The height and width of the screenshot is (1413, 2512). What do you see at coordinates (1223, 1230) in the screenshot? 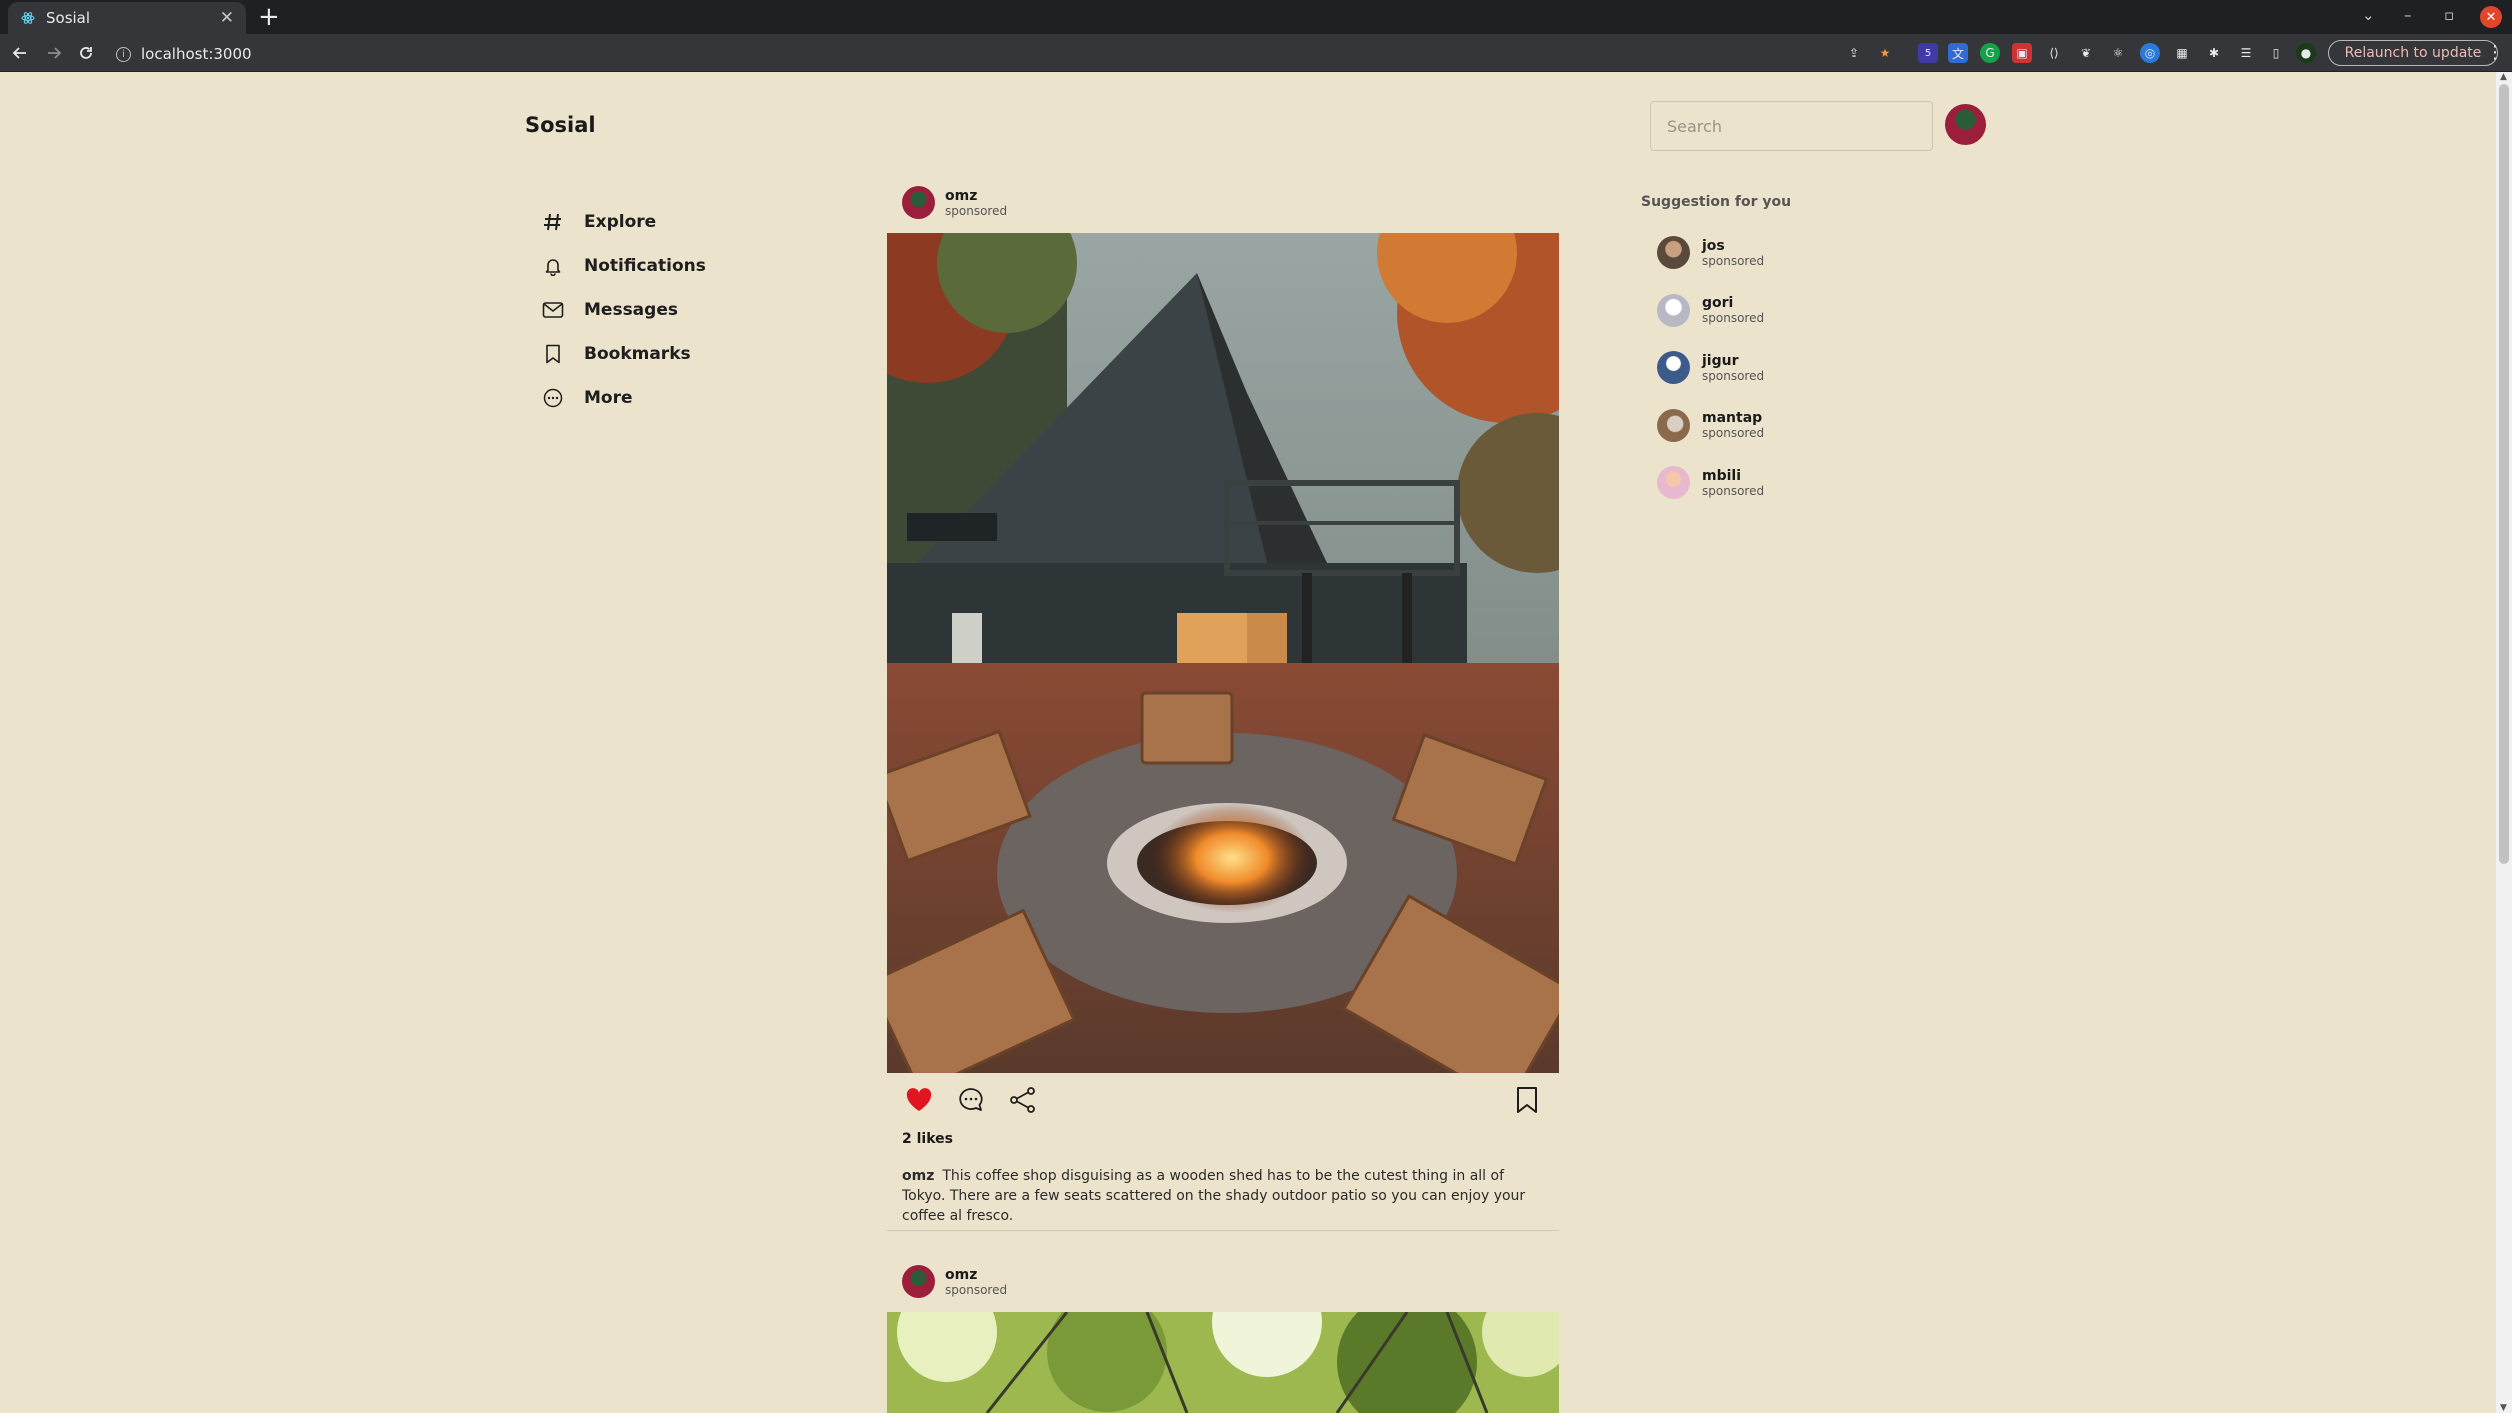
I see `post-divider` at bounding box center [1223, 1230].